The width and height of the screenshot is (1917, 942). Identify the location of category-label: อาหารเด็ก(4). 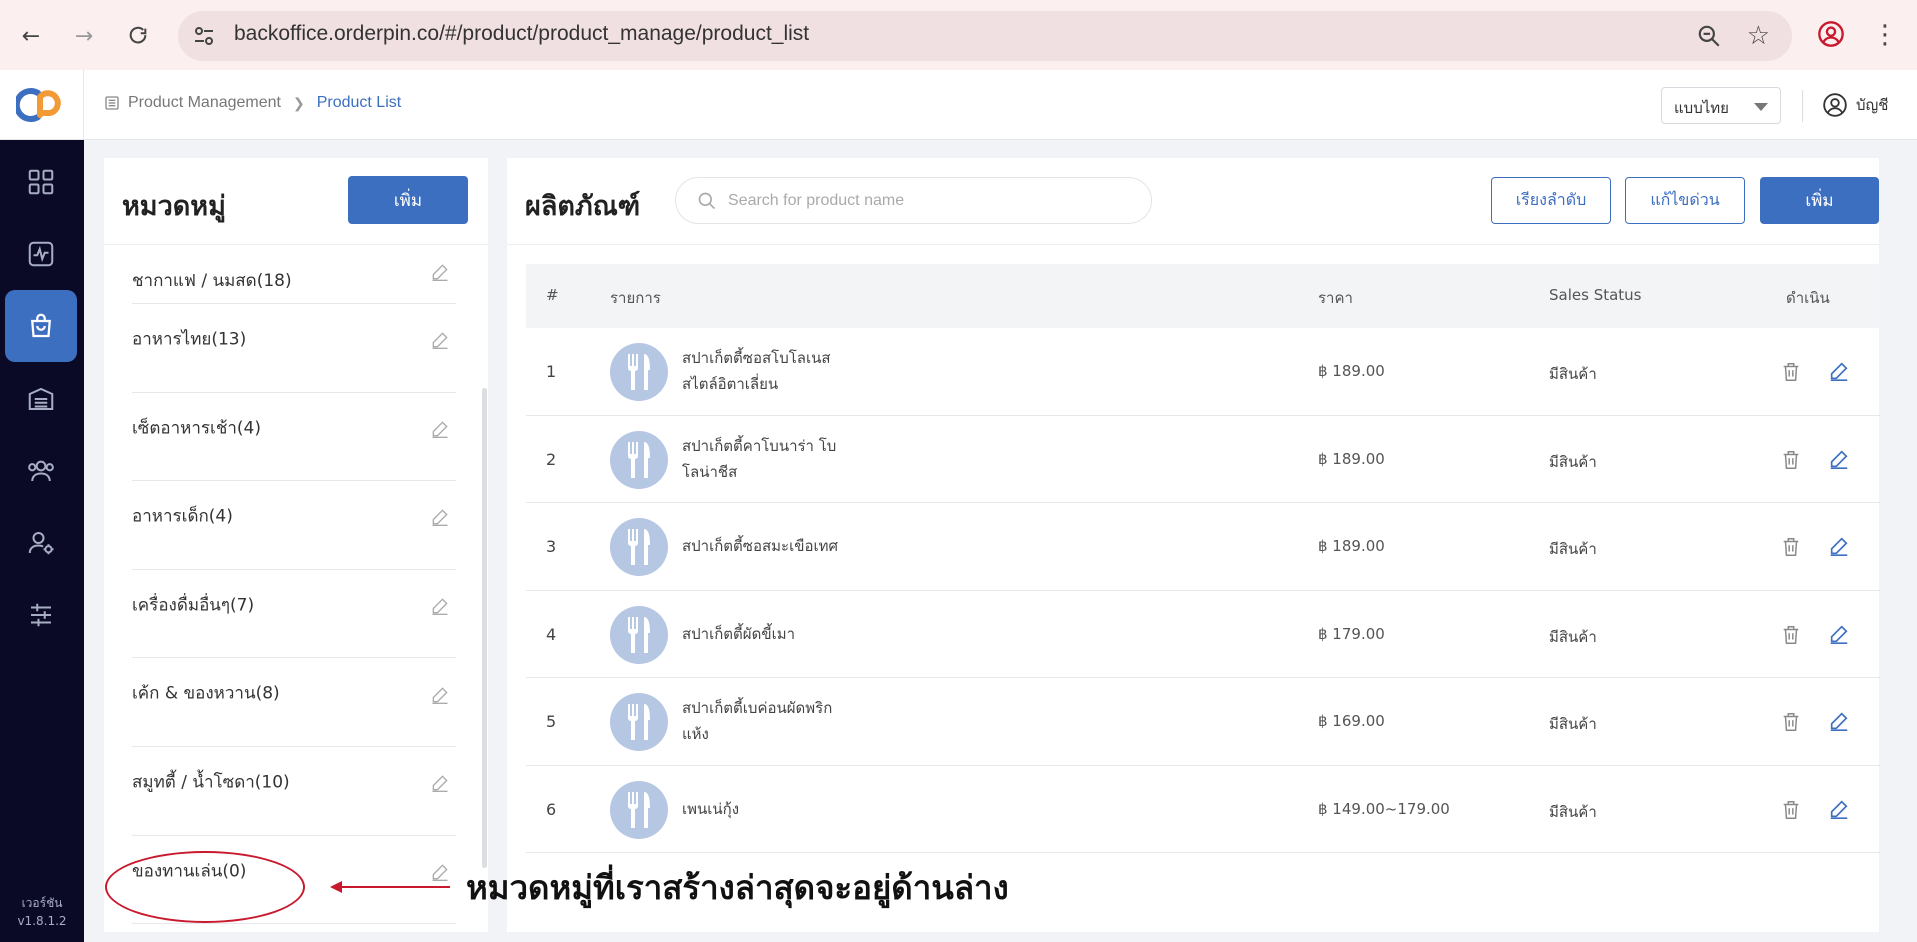
(182, 516).